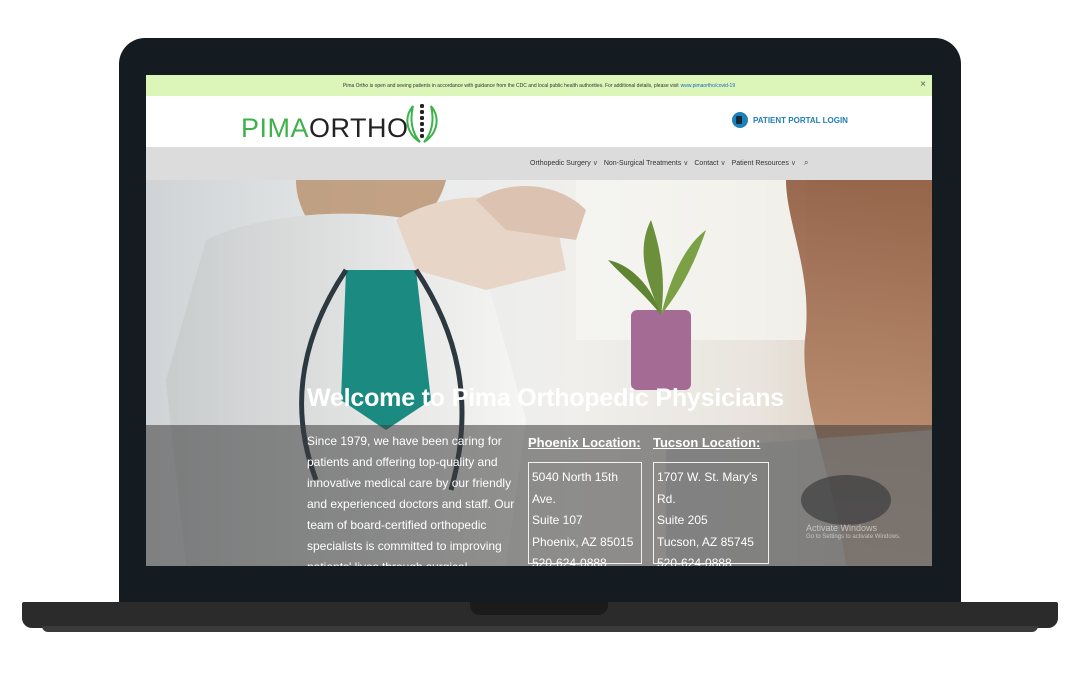 This screenshot has width=1080, height=686. I want to click on nav-item-orthopedic-surgery: Orthopedic Surgery ∨, so click(564, 163).